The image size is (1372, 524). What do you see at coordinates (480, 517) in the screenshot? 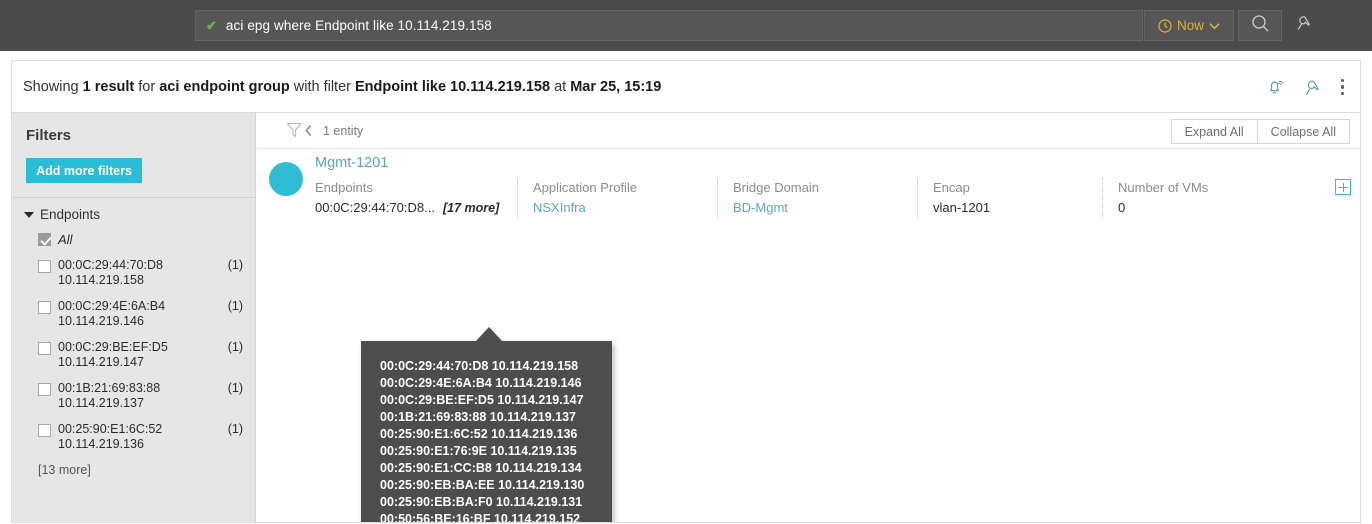
I see `tooltip-endpoint-line: 00:50:56:BE:16:BF 10.114.219.152` at bounding box center [480, 517].